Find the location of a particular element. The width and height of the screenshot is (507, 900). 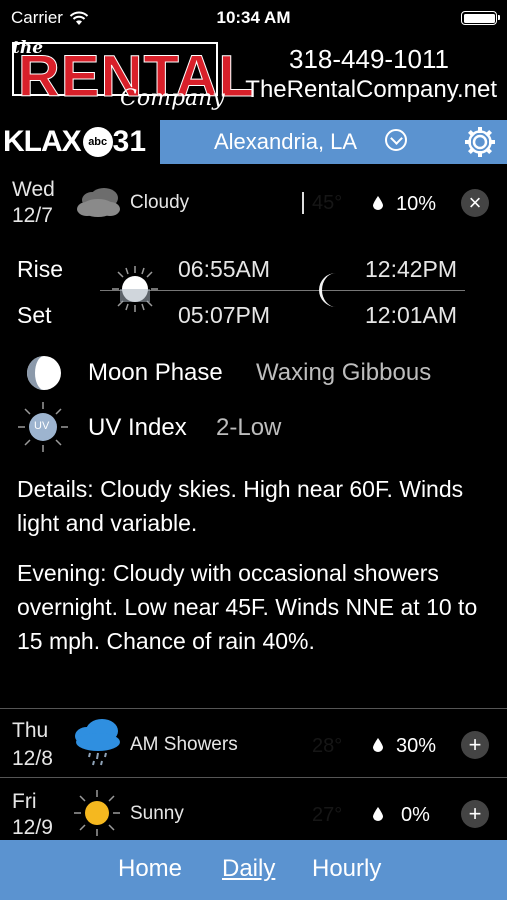

day-row-wed: Wed 12/7 Cloudy 45° 10% × is located at coordinates (253, 196).